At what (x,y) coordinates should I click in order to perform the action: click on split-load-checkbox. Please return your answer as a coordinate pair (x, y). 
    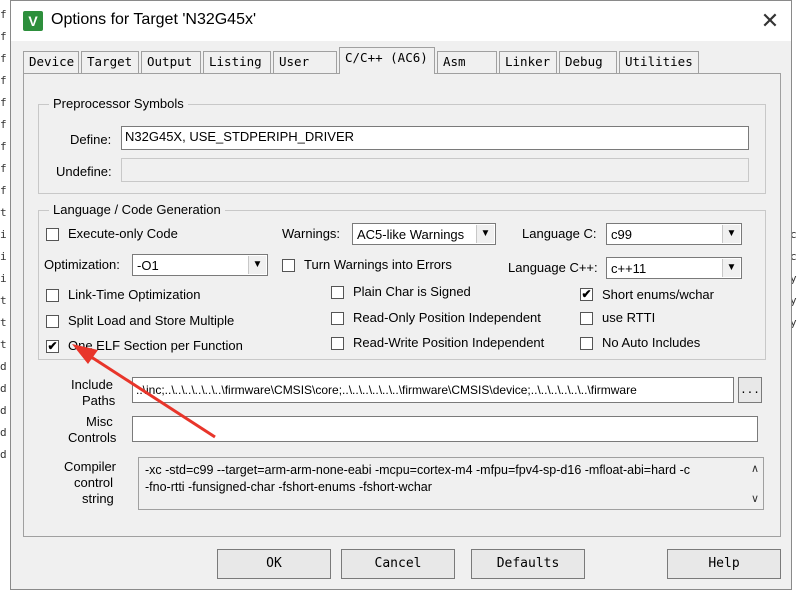
    Looking at the image, I should click on (52, 321).